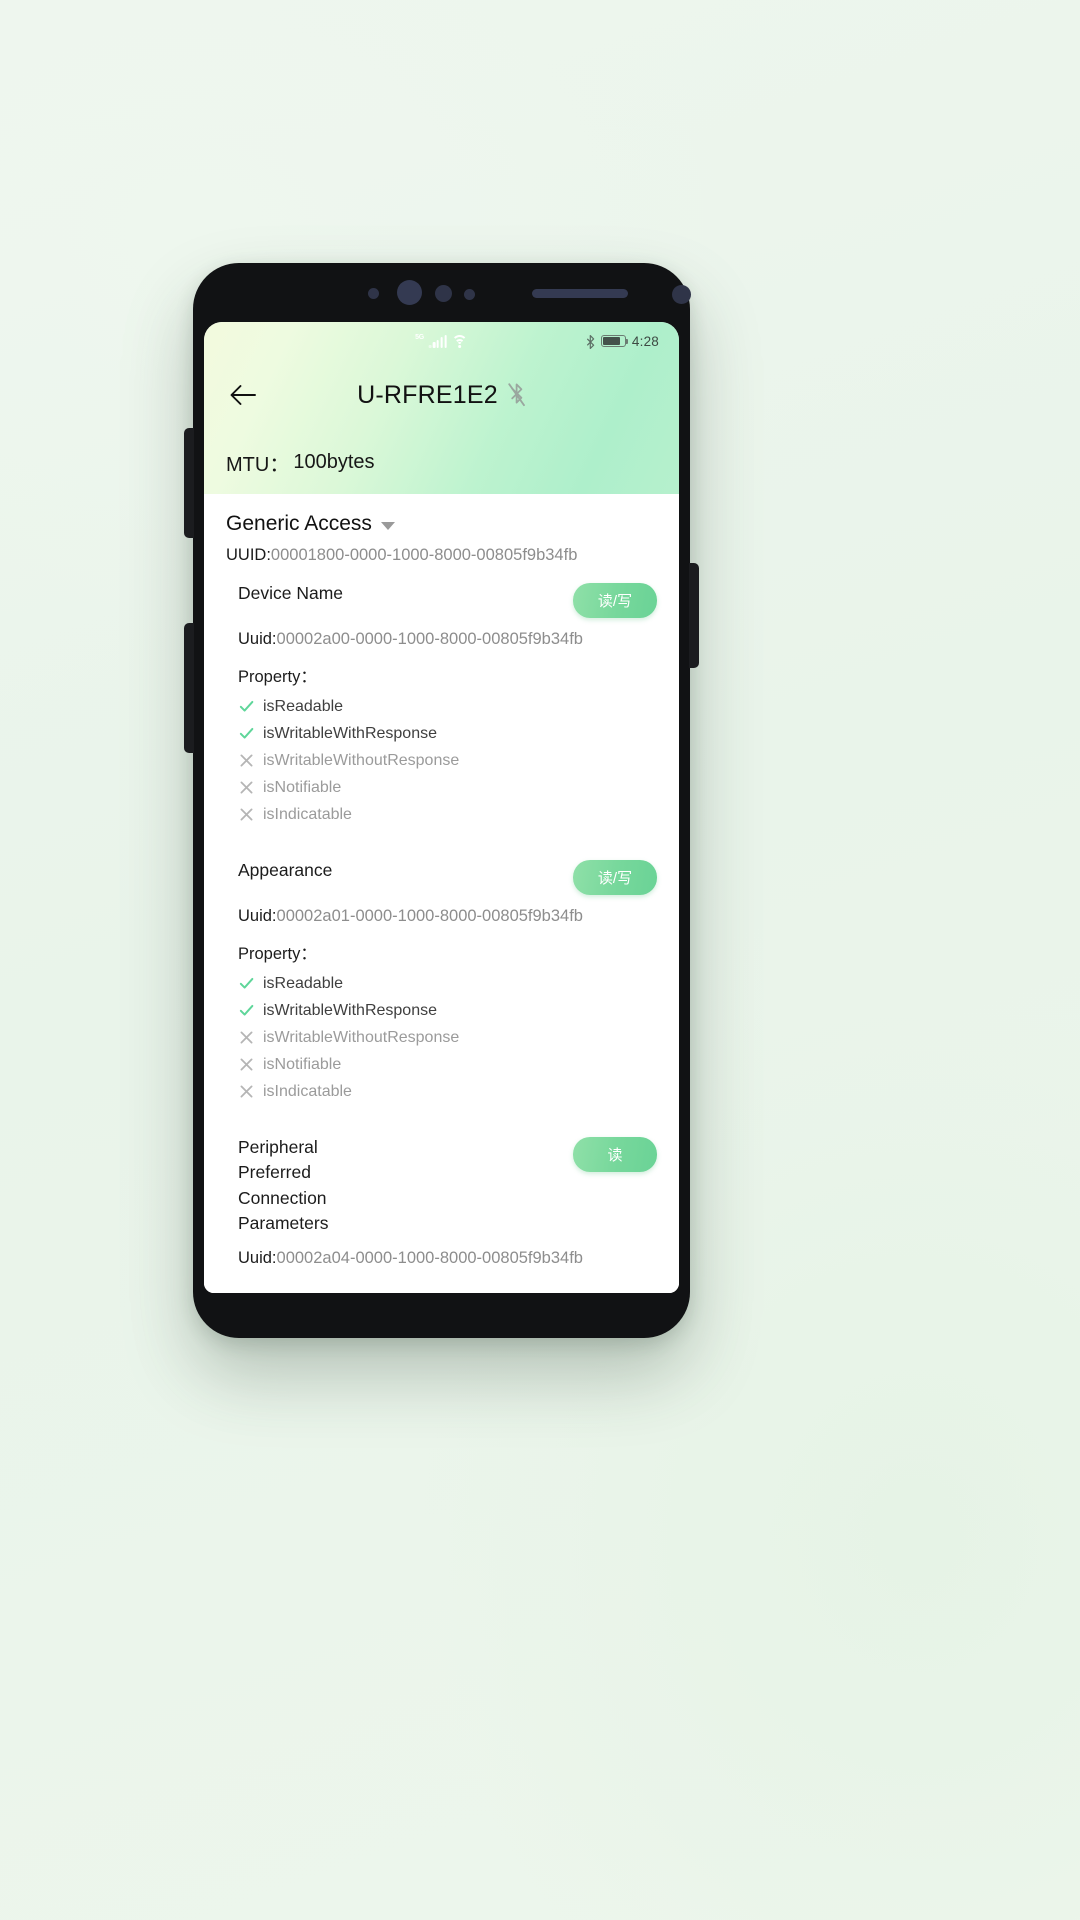  Describe the element at coordinates (189, 483) in the screenshot. I see `volume-up-button` at that location.